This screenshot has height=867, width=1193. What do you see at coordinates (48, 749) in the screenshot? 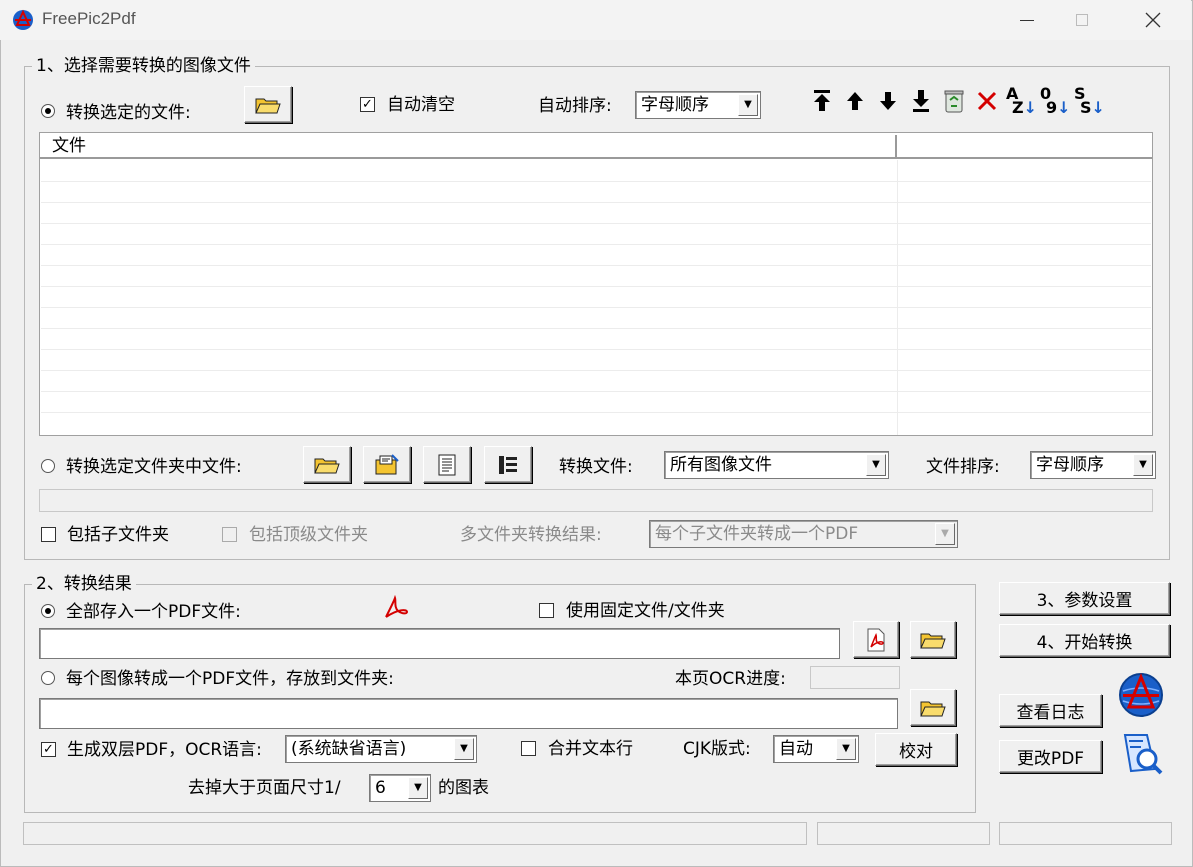
I see `dual-layer-checkbox: ✓` at bounding box center [48, 749].